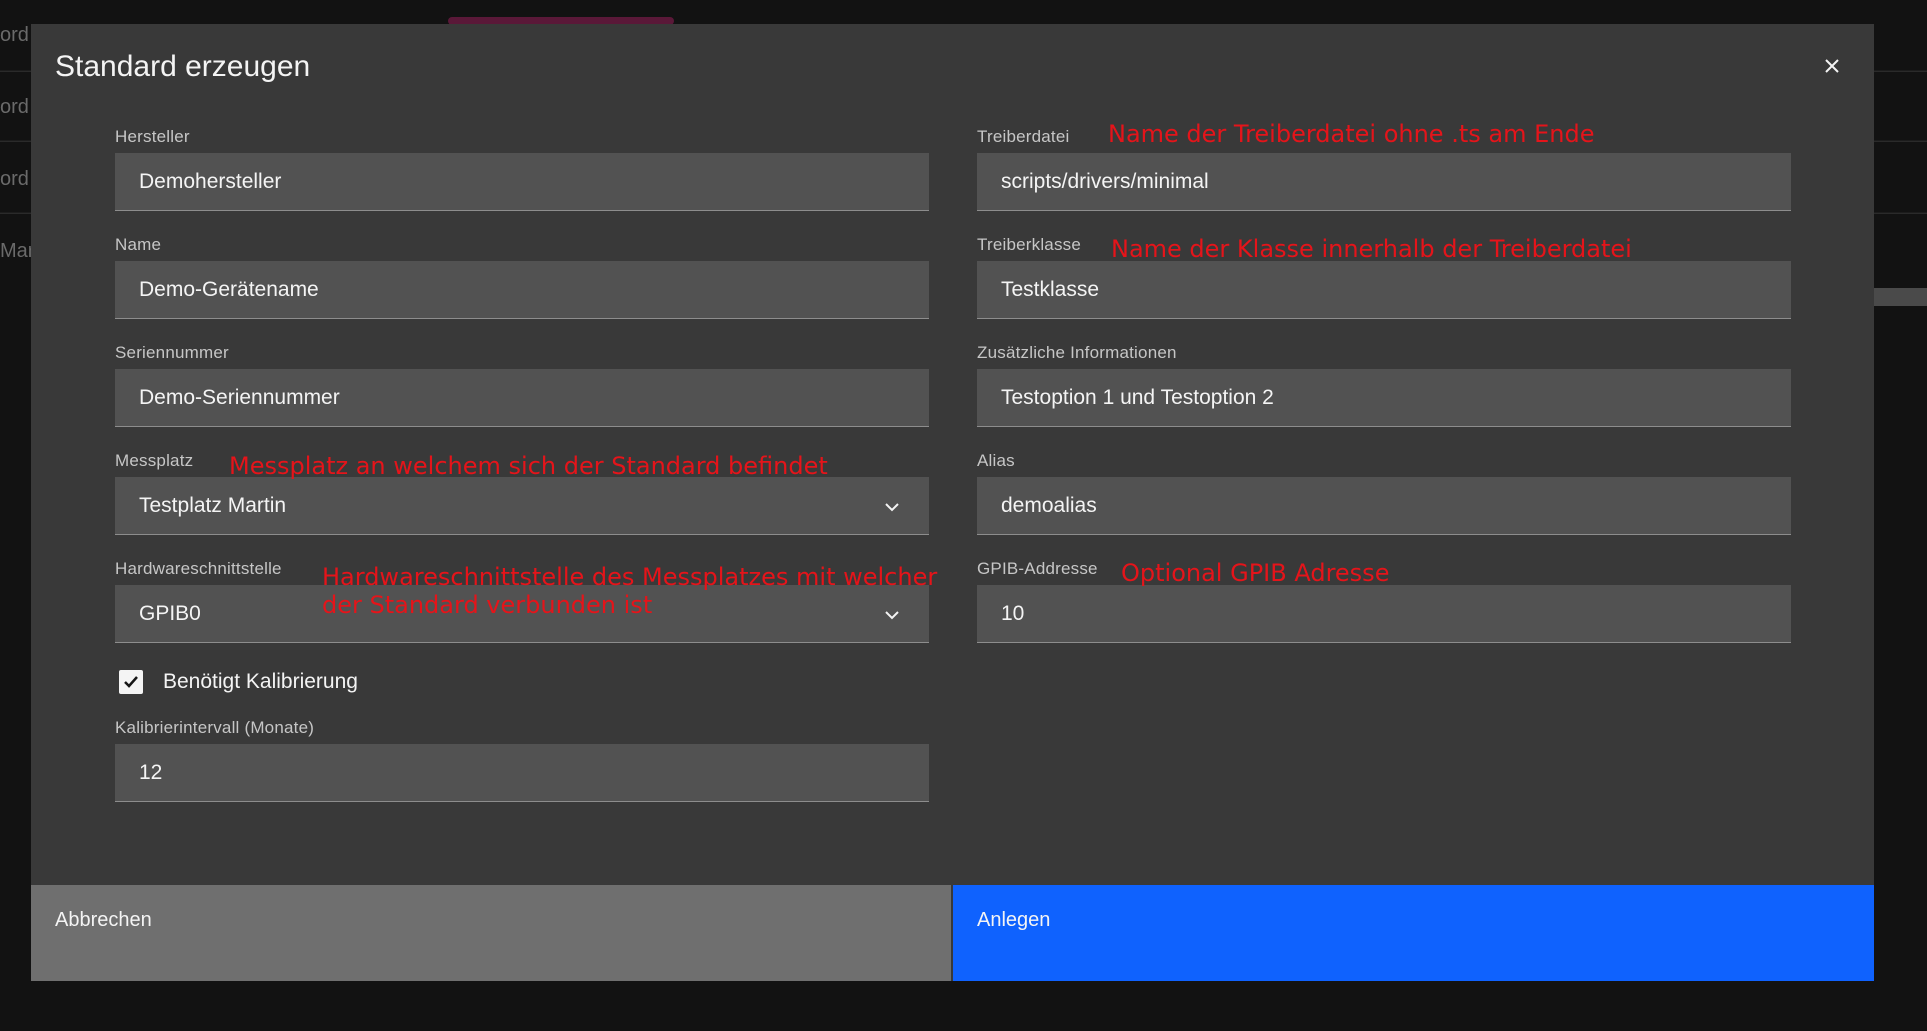  I want to click on field-label: Treiberklasse, so click(1029, 244).